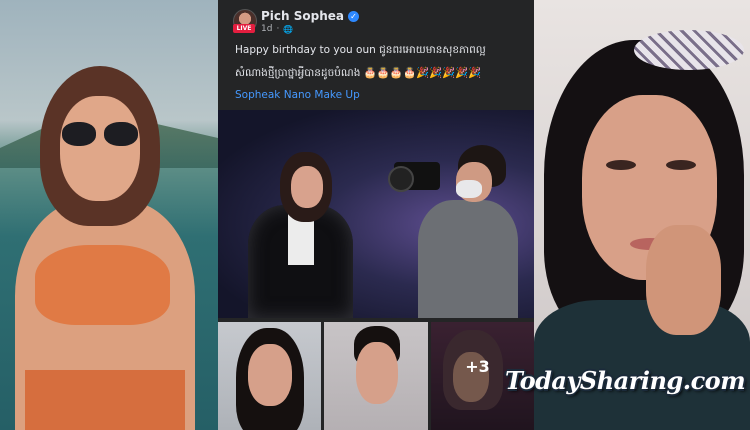  I want to click on sunglasses, so click(100, 134).